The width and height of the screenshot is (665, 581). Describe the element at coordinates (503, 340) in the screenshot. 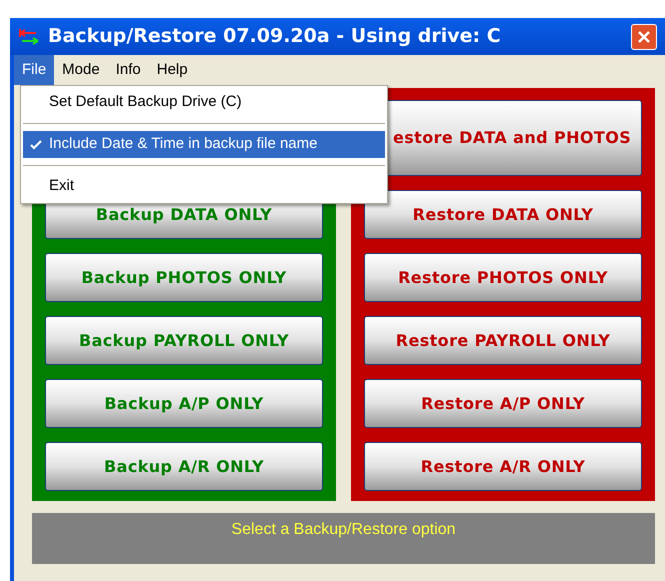

I see `option-button: Restore PAYROLL ONLY` at that location.